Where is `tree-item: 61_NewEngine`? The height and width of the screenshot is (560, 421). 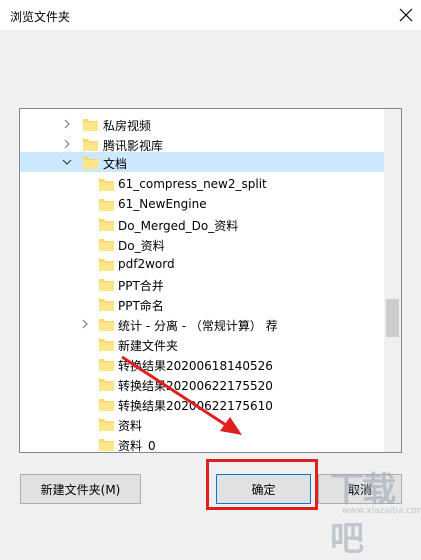
tree-item: 61_NewEngine is located at coordinates (202, 204).